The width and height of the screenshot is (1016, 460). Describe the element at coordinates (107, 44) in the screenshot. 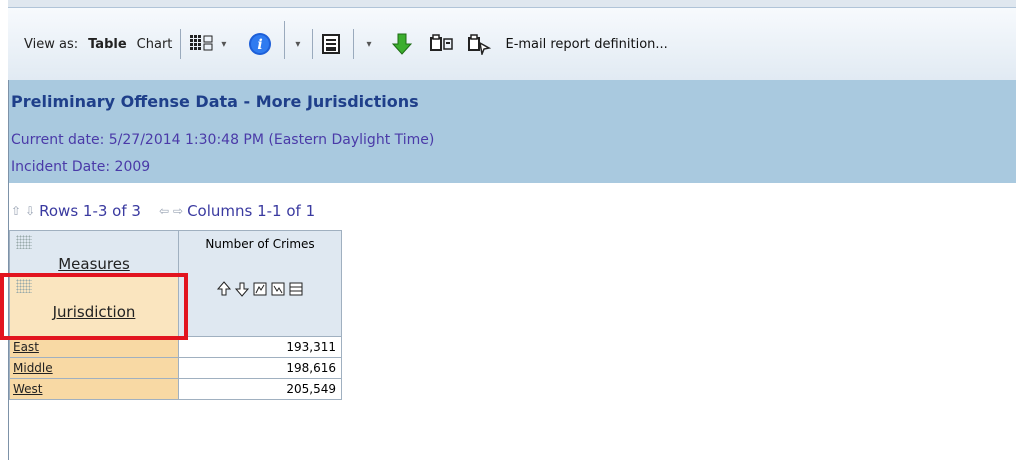

I see `view-table-option: Table` at that location.